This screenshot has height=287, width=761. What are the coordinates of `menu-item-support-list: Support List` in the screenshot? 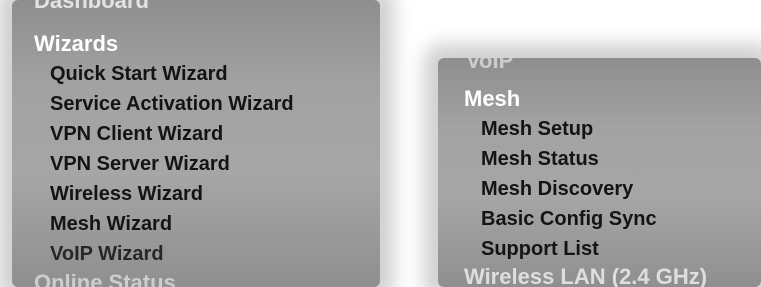 It's located at (540, 249).